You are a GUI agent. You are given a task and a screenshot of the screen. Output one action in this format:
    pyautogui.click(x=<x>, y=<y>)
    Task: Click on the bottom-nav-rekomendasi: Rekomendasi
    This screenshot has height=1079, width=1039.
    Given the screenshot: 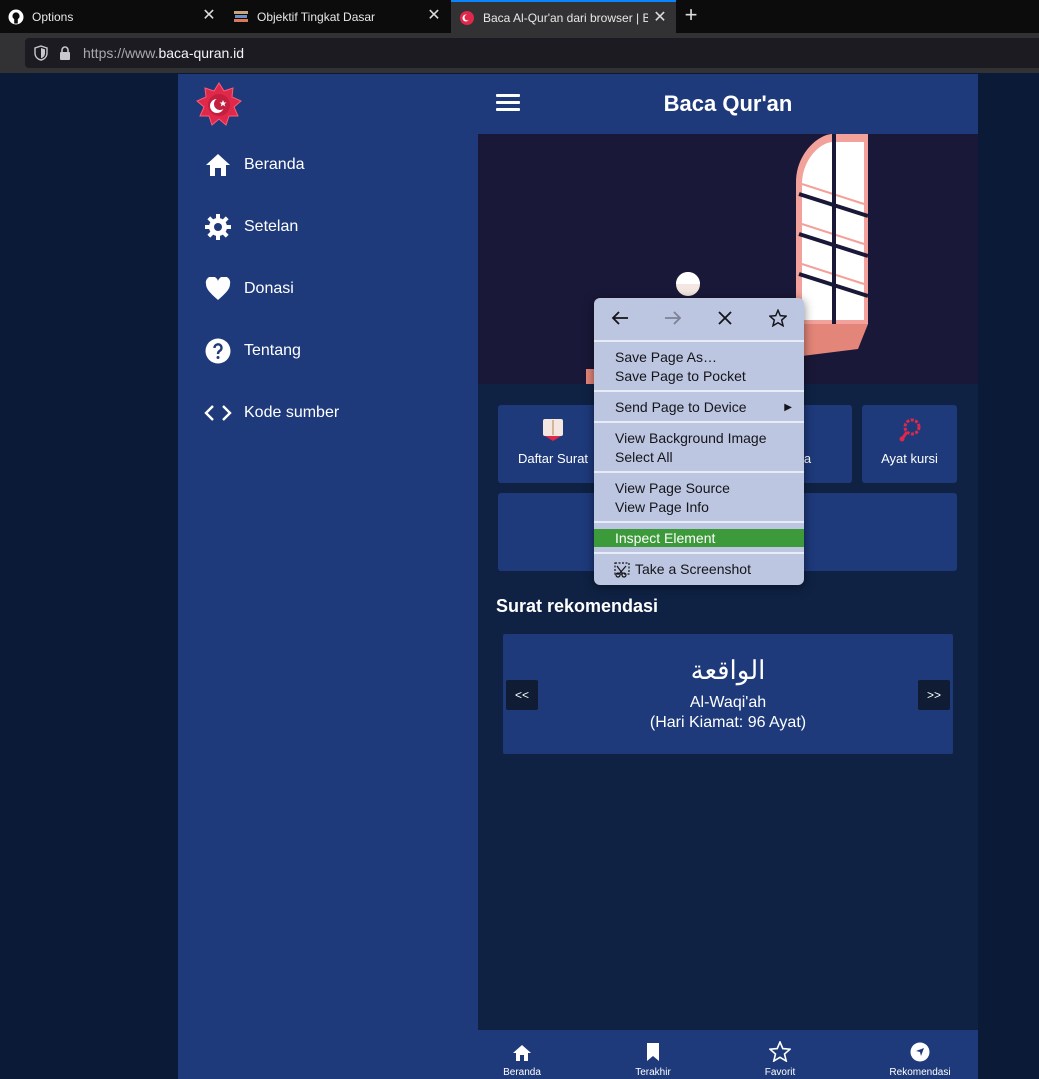 What is the action you would take?
    pyautogui.click(x=920, y=1054)
    